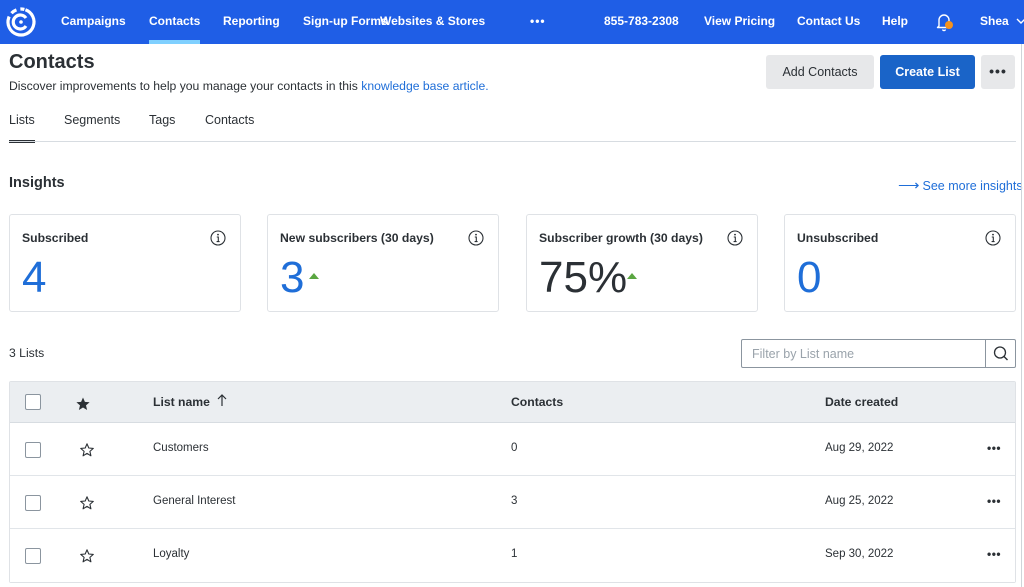 Image resolution: width=1024 pixels, height=587 pixels. Describe the element at coordinates (739, 22) in the screenshot. I see `nav-view-pricing: View Pricing` at that location.